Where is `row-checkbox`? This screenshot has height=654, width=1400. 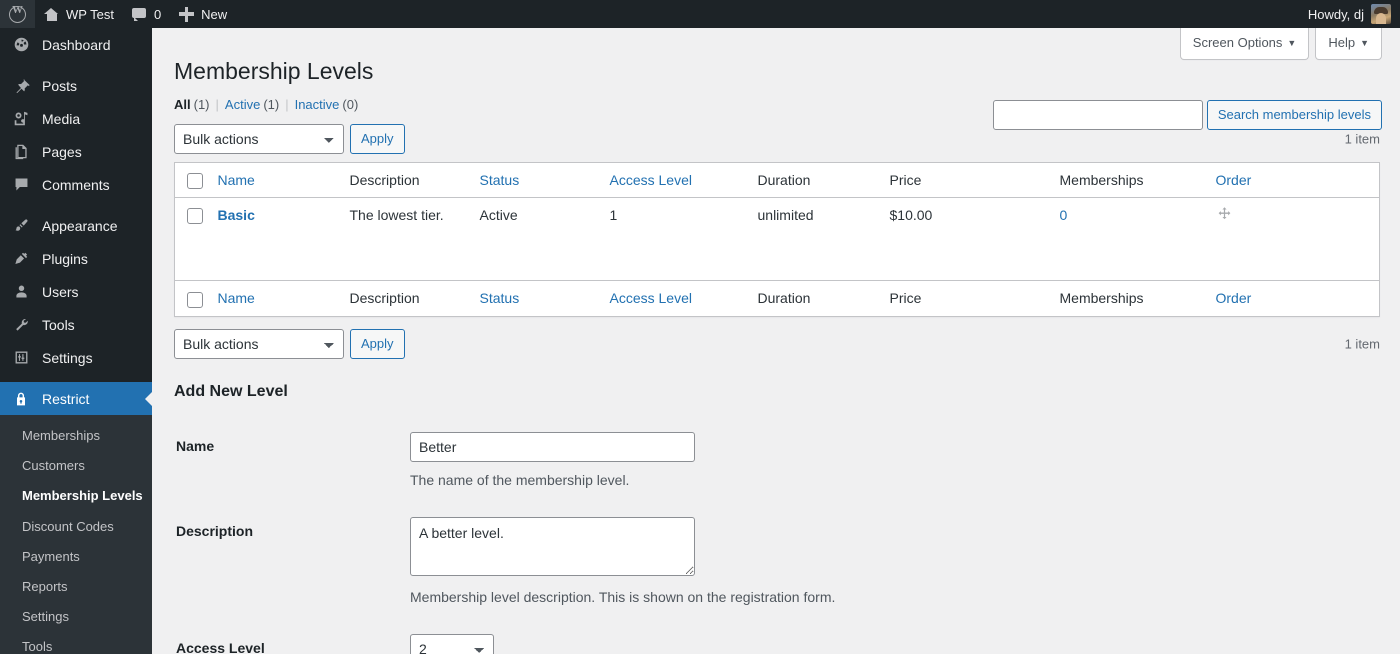 row-checkbox is located at coordinates (195, 216).